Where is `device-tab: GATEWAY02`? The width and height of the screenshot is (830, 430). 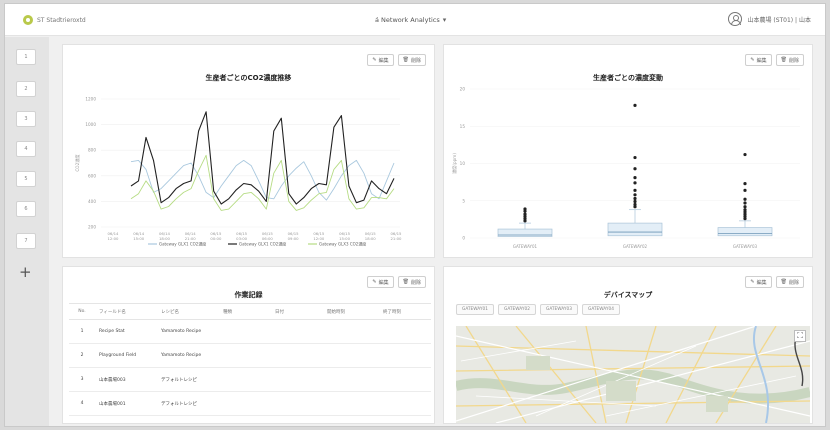
device-tab: GATEWAY02 is located at coordinates (517, 309).